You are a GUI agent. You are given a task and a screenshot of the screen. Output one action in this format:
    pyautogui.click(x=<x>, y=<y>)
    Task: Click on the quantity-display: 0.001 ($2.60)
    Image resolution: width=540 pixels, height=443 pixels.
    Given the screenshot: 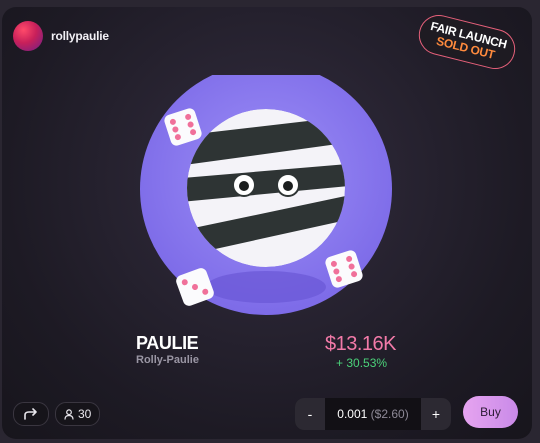 What is the action you would take?
    pyautogui.click(x=373, y=414)
    